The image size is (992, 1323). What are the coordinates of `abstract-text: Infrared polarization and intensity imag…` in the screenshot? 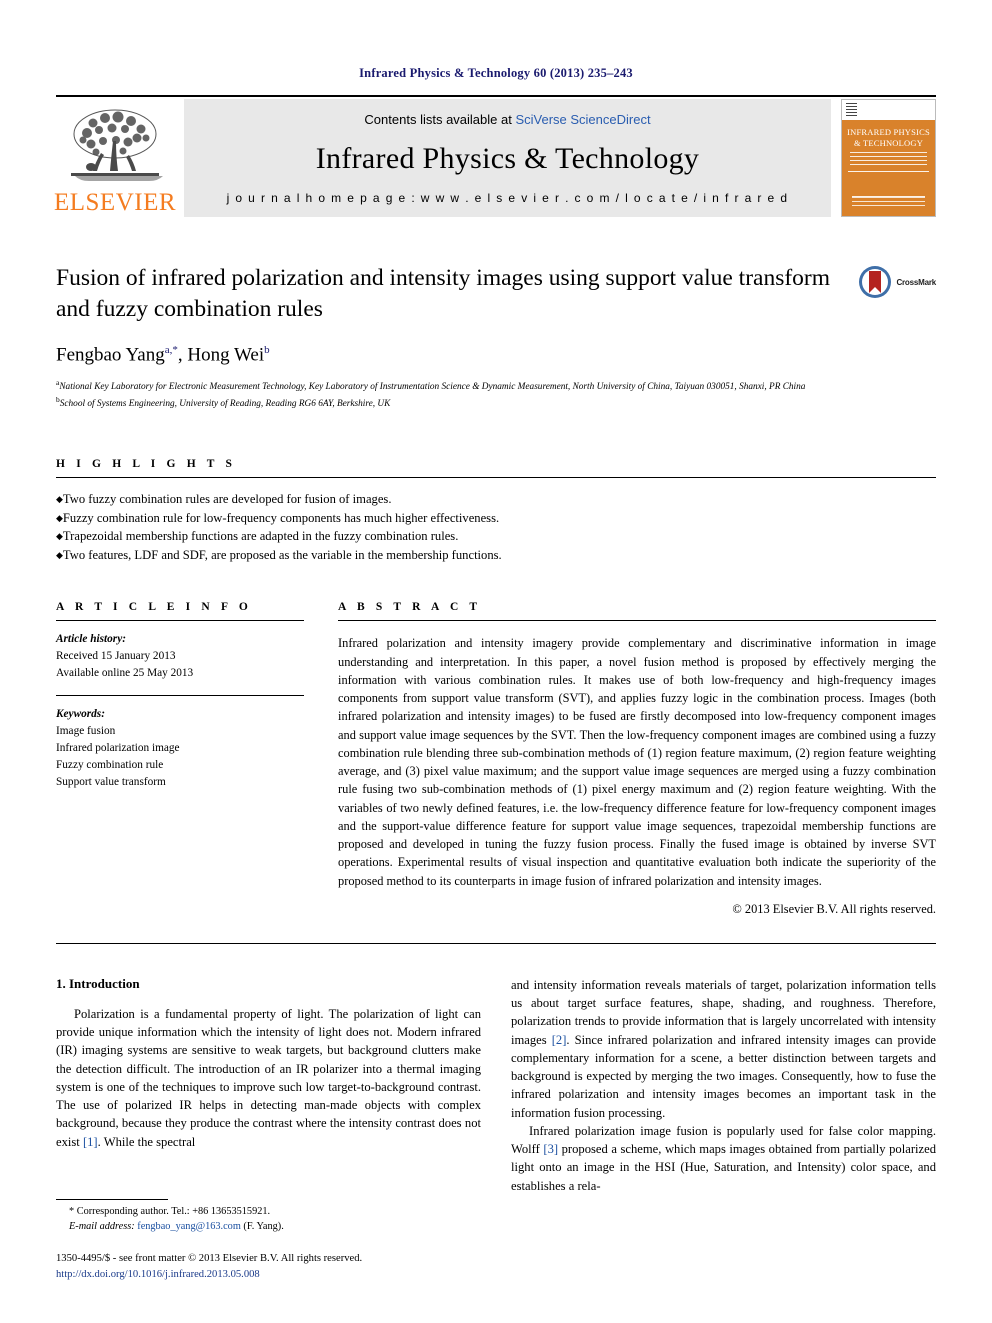 It's located at (637, 762).